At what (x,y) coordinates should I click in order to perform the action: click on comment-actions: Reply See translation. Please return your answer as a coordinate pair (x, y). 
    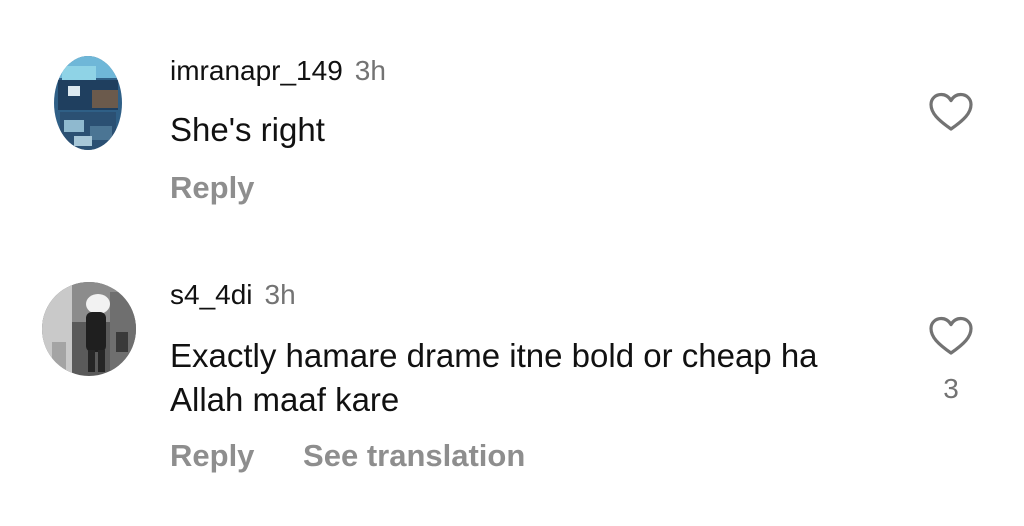
    Looking at the image, I should click on (347, 456).